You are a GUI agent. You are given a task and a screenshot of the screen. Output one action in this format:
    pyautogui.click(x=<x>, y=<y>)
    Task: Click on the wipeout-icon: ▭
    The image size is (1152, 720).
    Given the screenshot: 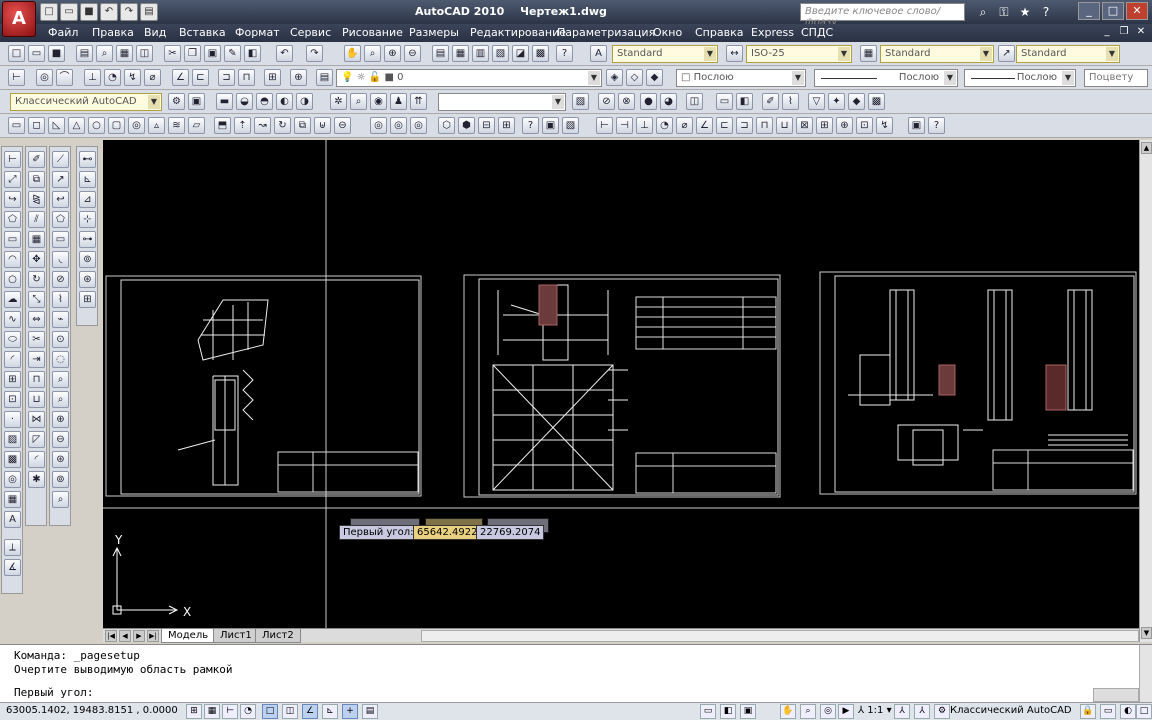 What is the action you would take?
    pyautogui.click(x=60, y=239)
    